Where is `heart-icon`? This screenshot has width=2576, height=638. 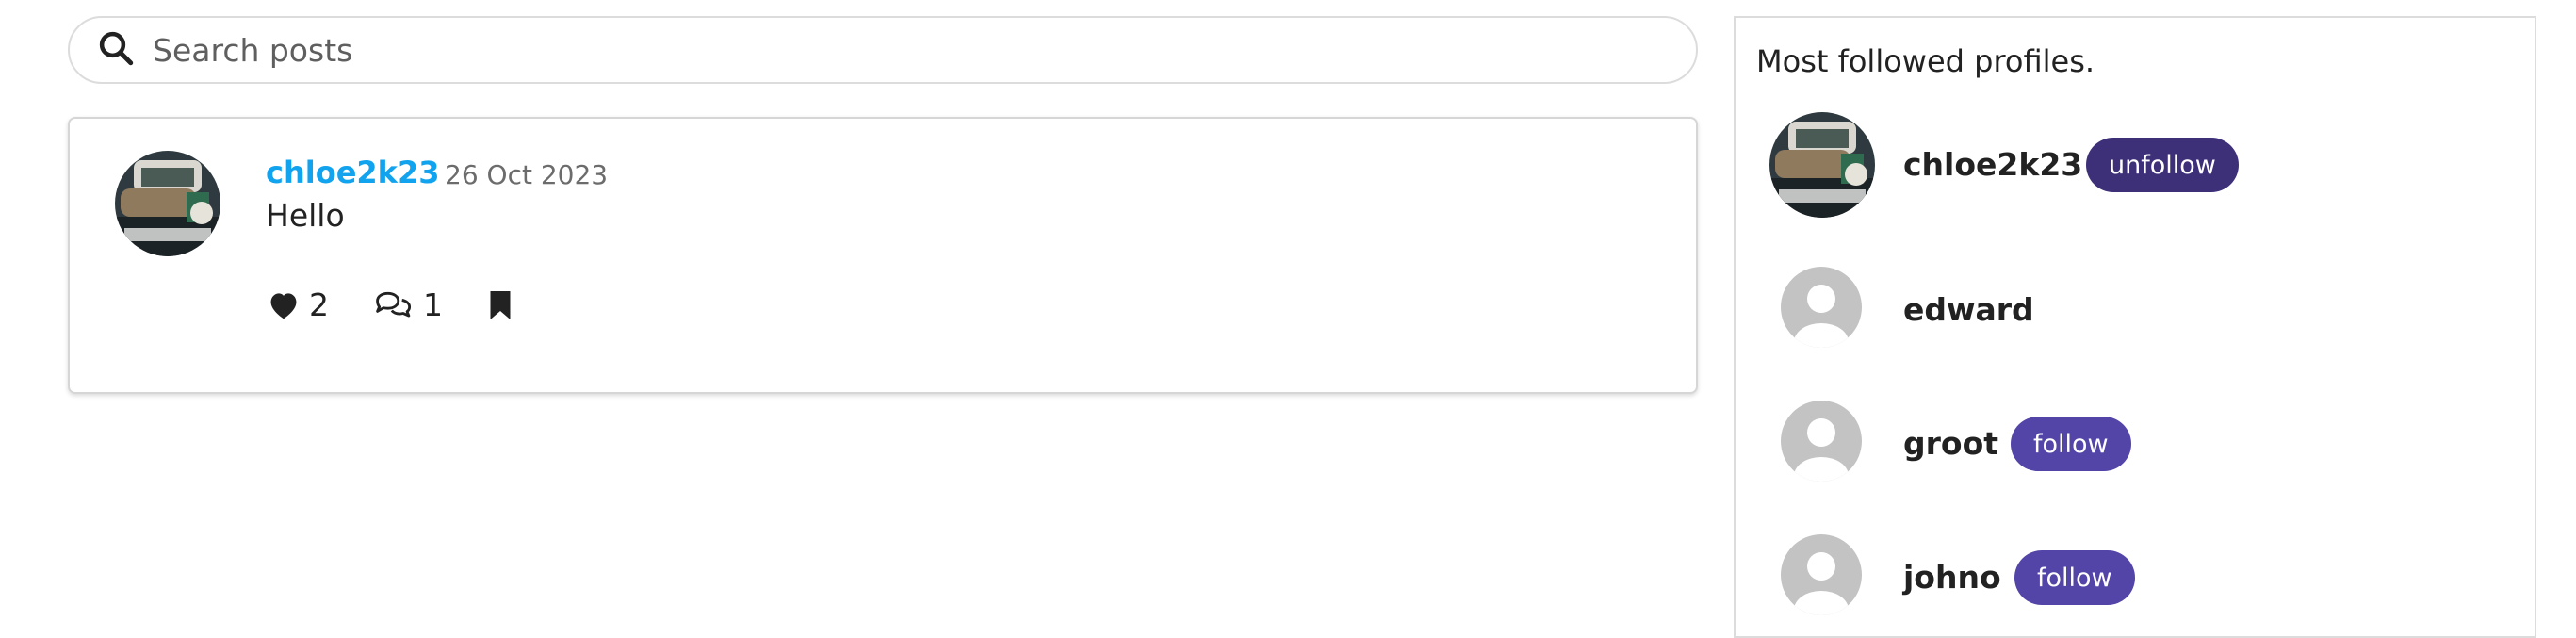 heart-icon is located at coordinates (284, 305).